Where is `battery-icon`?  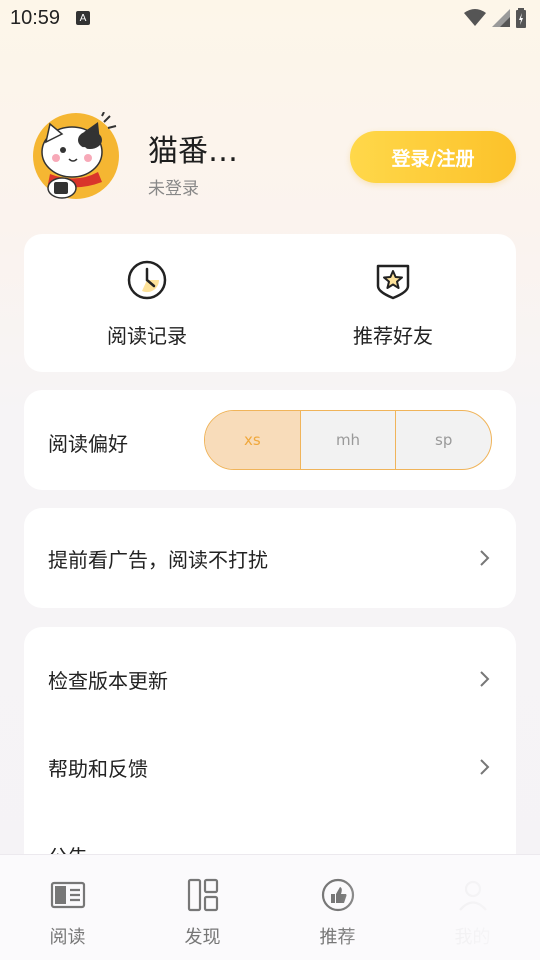 battery-icon is located at coordinates (521, 18).